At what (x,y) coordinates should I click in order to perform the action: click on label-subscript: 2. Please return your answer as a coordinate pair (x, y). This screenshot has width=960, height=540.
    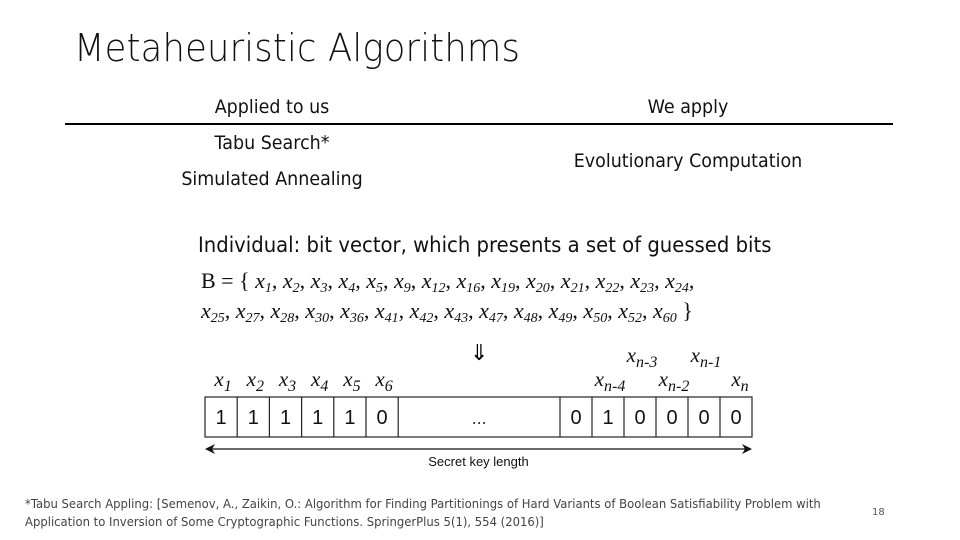
    Looking at the image, I should click on (260, 386).